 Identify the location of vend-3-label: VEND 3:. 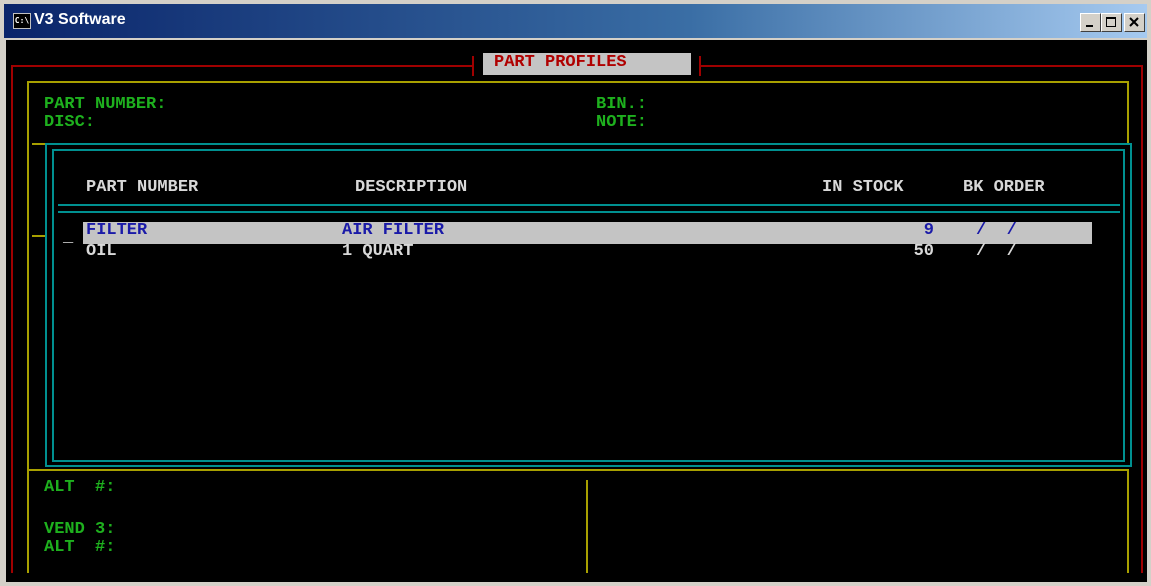
(80, 529).